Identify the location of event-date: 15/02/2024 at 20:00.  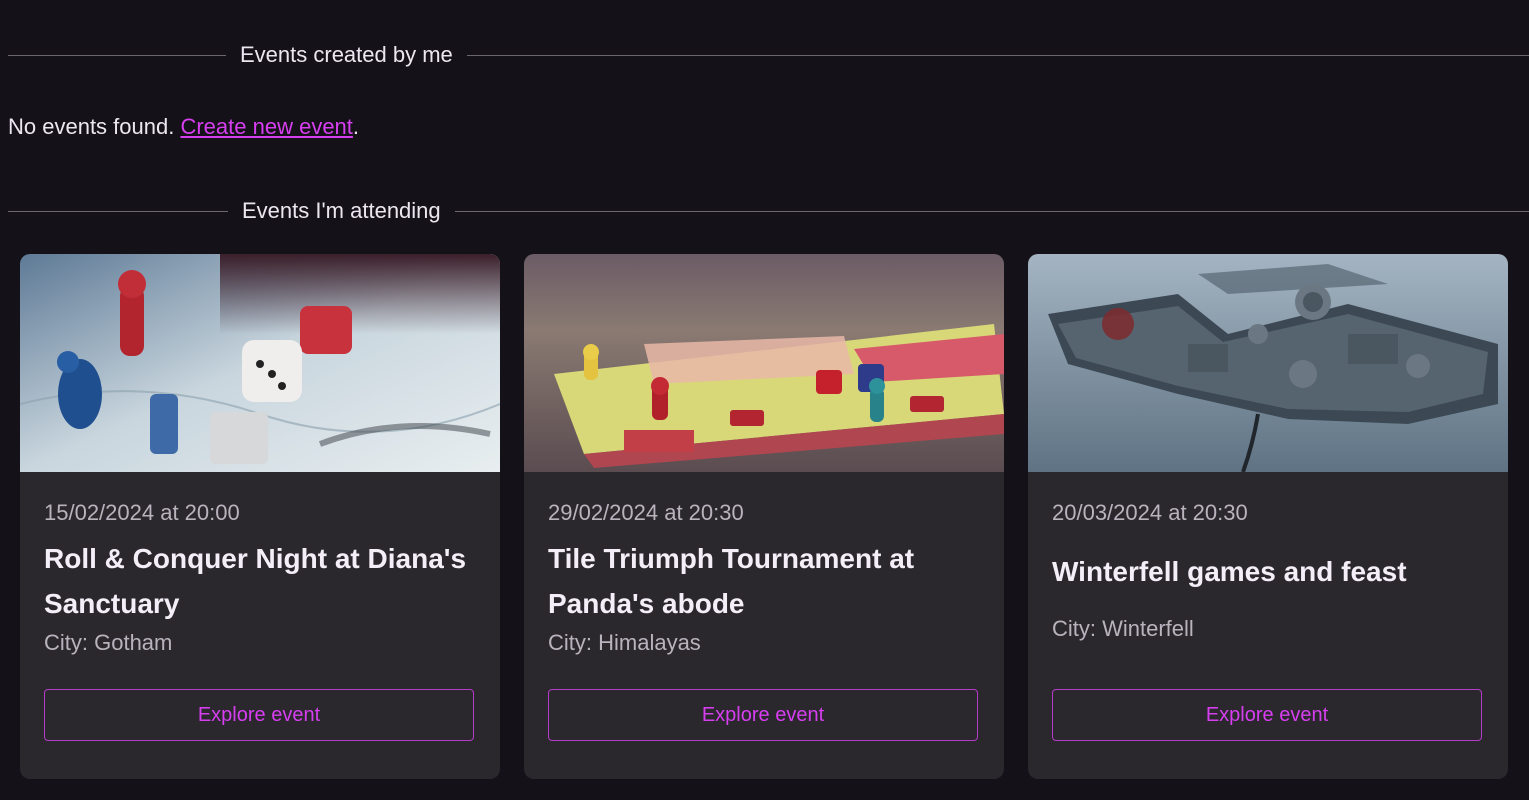
(142, 512).